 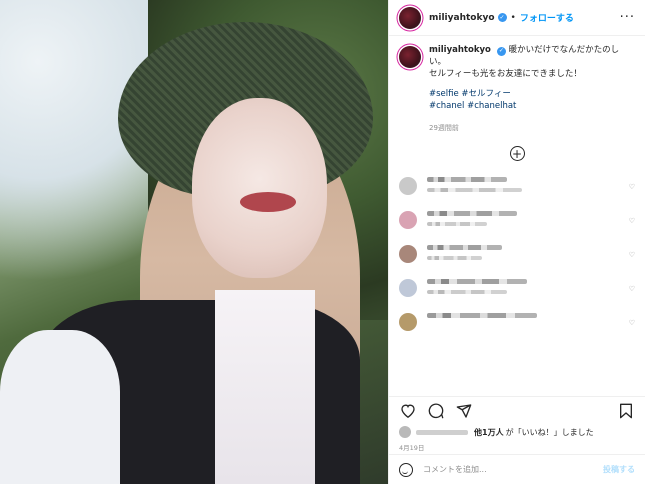 I want to click on caption-hashtags: #selfie #セルフィー #chanel #chanelhat, so click(x=531, y=100).